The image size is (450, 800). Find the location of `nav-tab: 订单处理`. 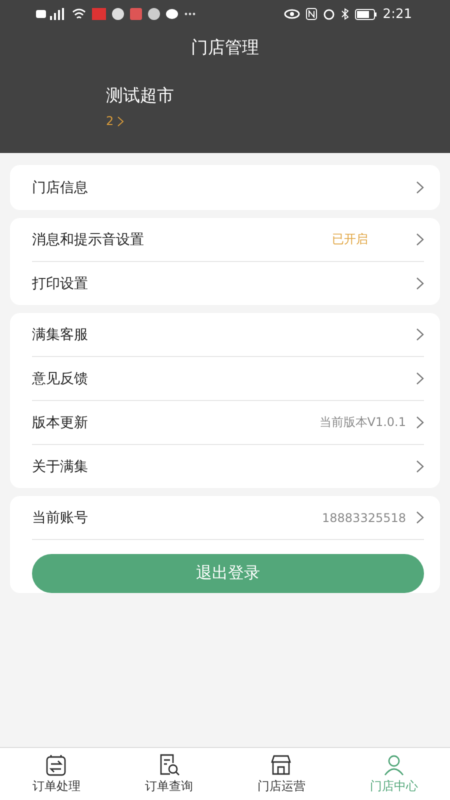

nav-tab: 订单处理 is located at coordinates (56, 774).